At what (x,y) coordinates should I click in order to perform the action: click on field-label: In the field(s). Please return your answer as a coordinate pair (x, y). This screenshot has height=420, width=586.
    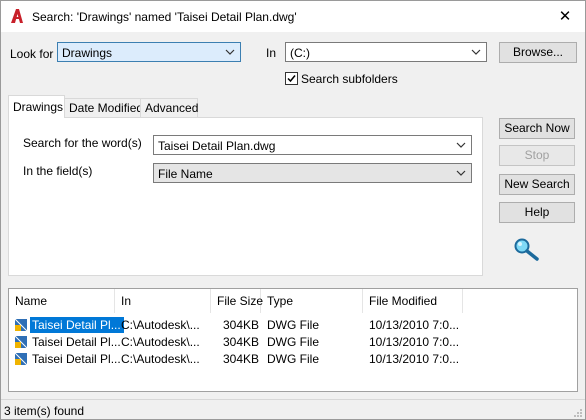
    Looking at the image, I should click on (58, 171).